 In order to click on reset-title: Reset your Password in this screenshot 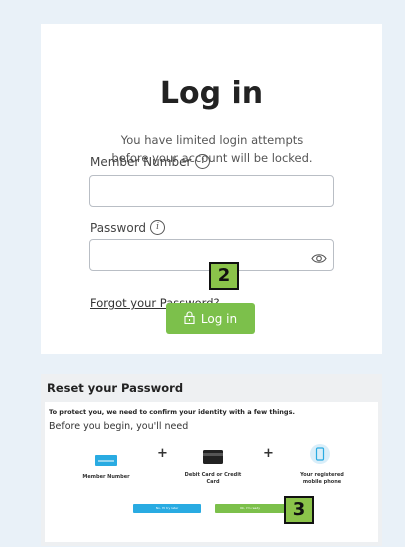, I will do `click(115, 388)`.